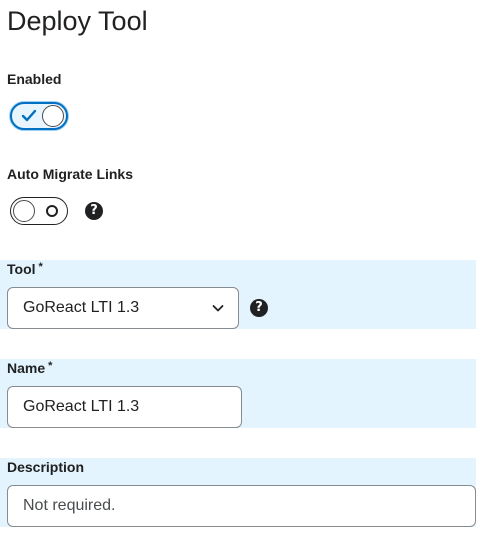 Image resolution: width=484 pixels, height=537 pixels. I want to click on enabled-label: Enabled, so click(34, 79).